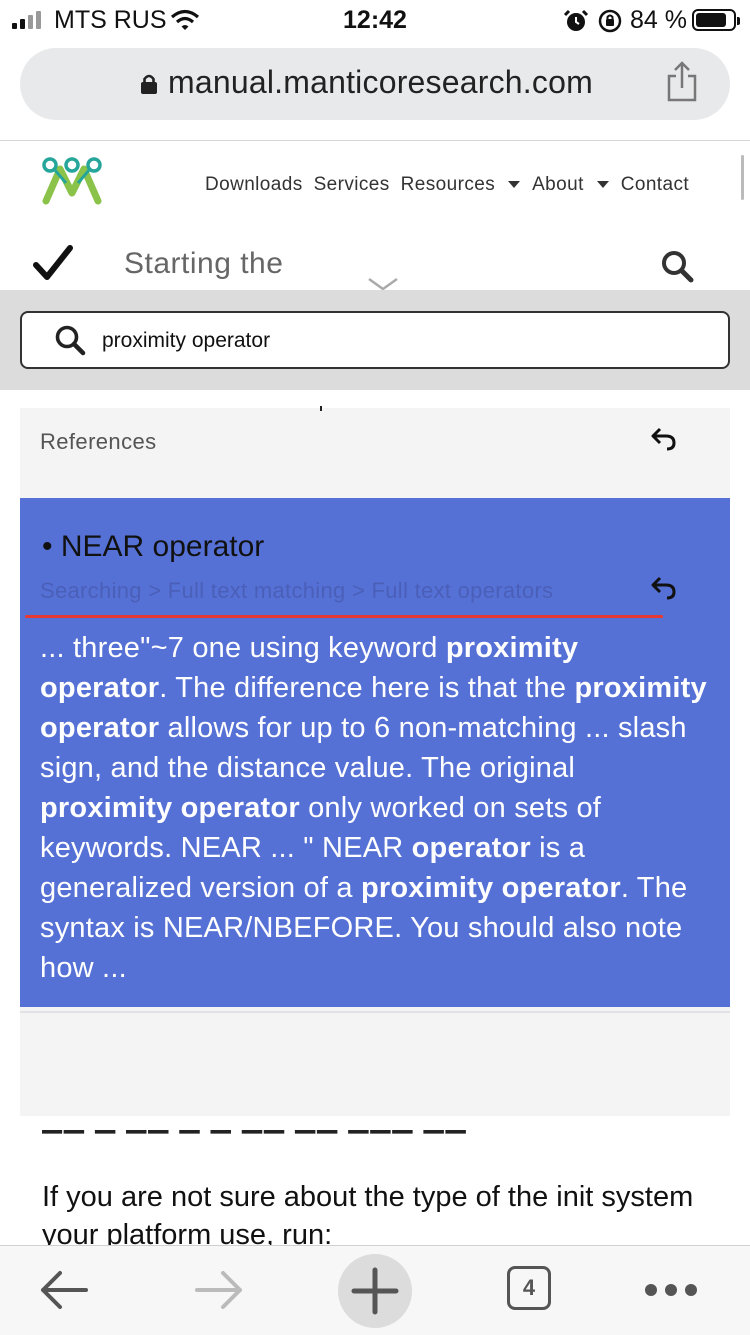 The width and height of the screenshot is (750, 1335). I want to click on result-title: • NEAR operator, so click(153, 547).